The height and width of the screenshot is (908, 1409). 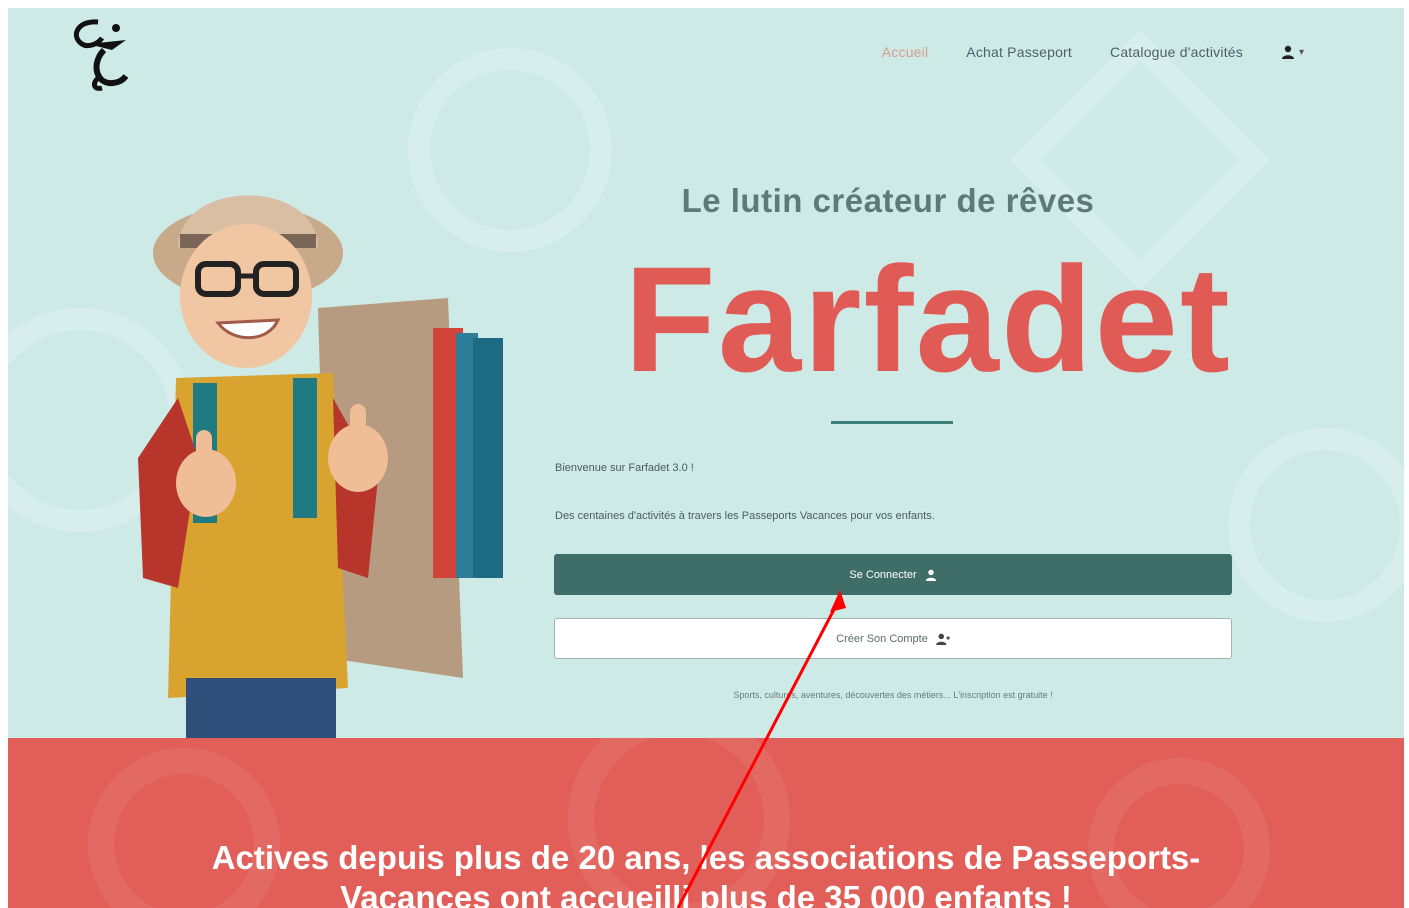 What do you see at coordinates (888, 200) in the screenshot?
I see `hero-subtitle: Le lutin créateur de rêves` at bounding box center [888, 200].